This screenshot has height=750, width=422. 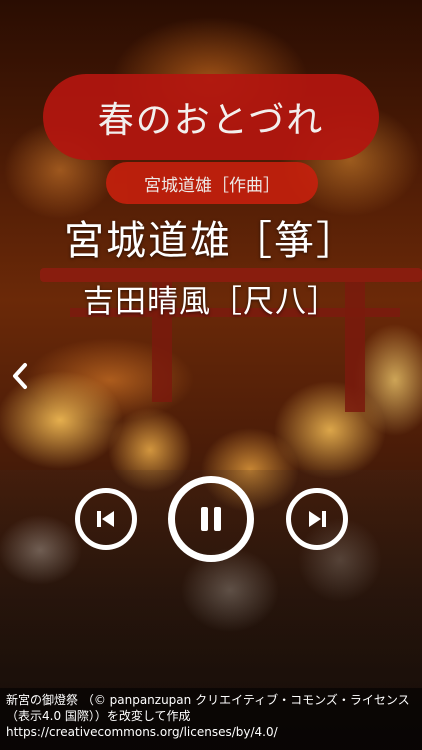 I want to click on chevron-left-icon, so click(x=20, y=376).